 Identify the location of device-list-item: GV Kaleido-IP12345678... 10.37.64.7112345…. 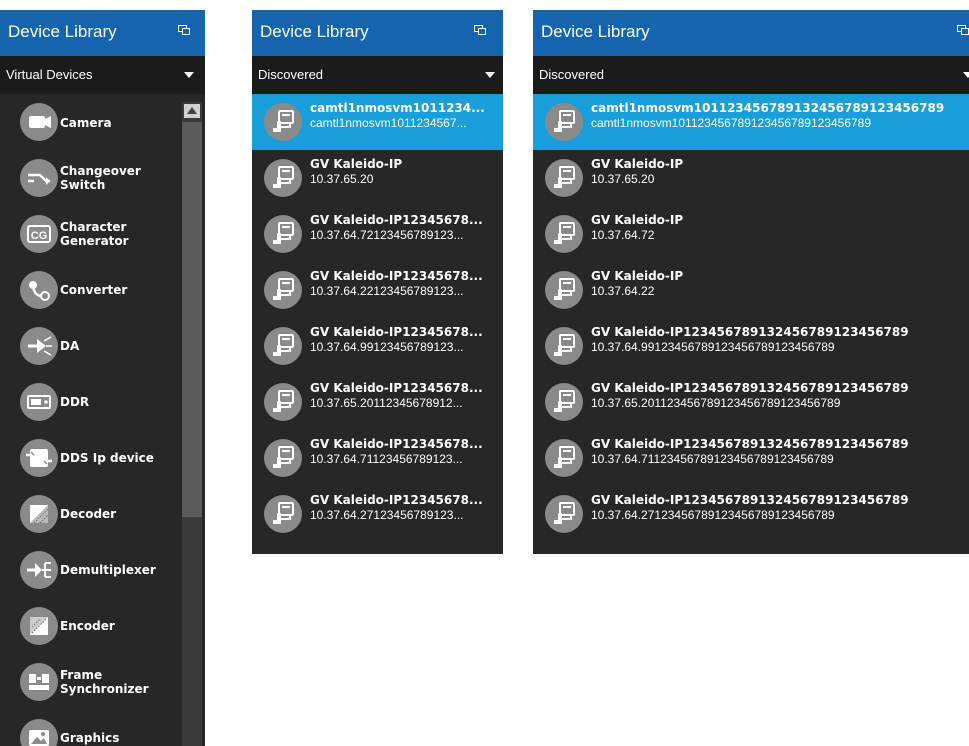
(377, 458).